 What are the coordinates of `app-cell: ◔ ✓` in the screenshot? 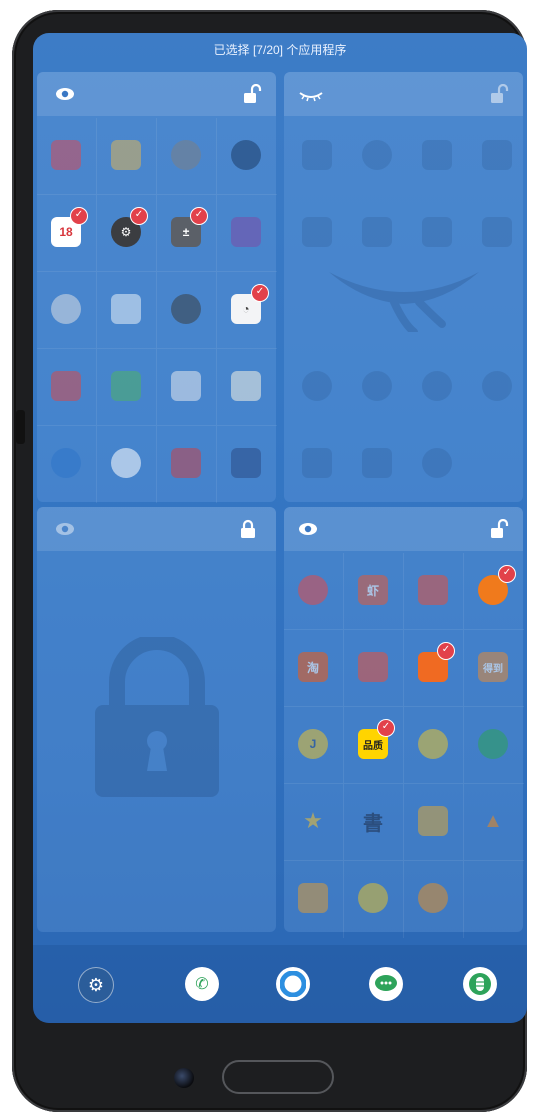 It's located at (247, 310).